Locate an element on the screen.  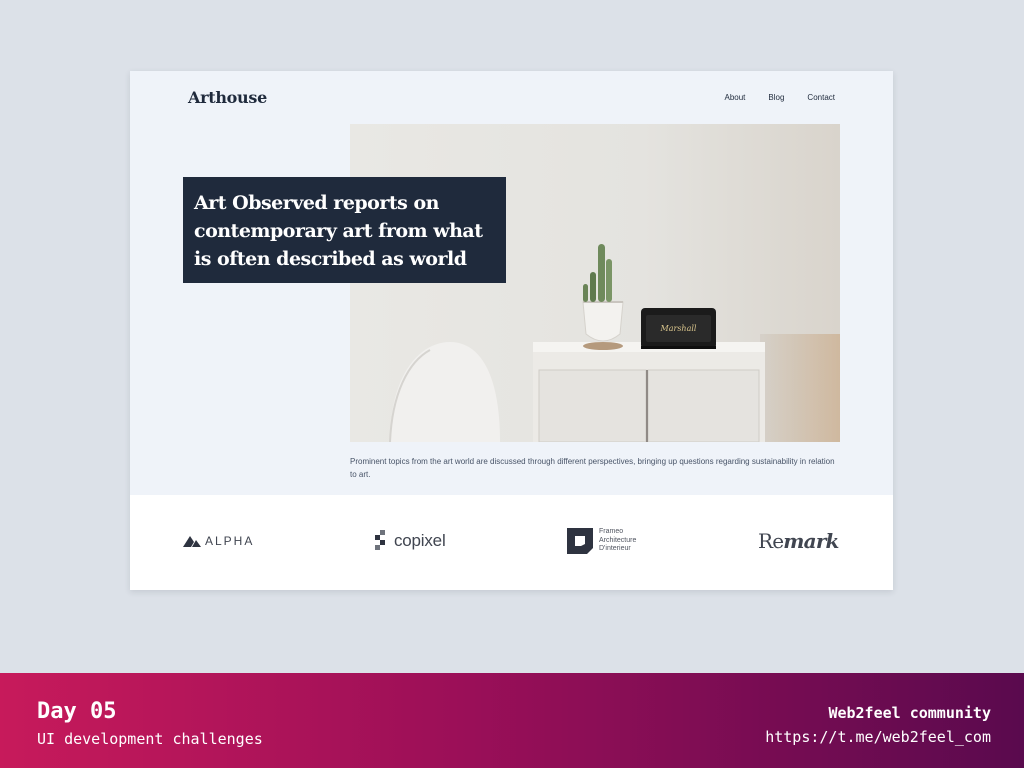
nav-blog-link: Blog is located at coordinates (776, 97).